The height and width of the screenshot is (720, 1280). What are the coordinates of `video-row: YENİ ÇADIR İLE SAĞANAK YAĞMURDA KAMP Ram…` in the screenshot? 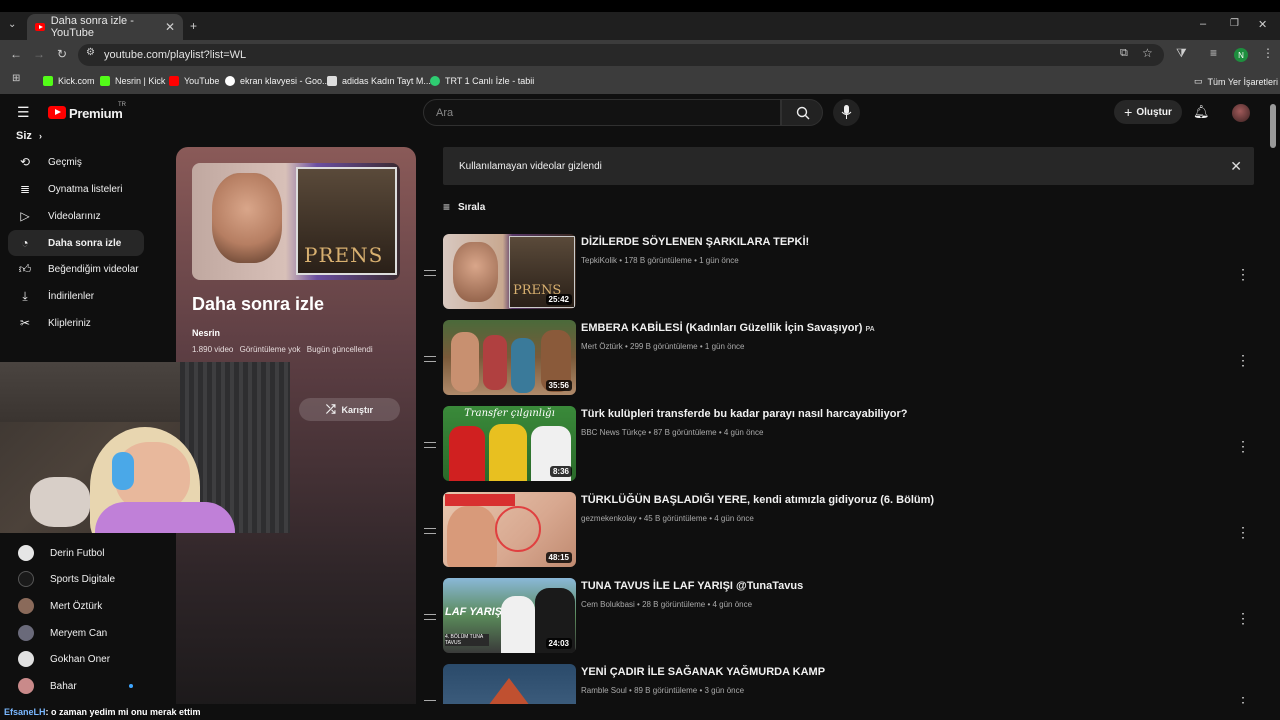 It's located at (840, 684).